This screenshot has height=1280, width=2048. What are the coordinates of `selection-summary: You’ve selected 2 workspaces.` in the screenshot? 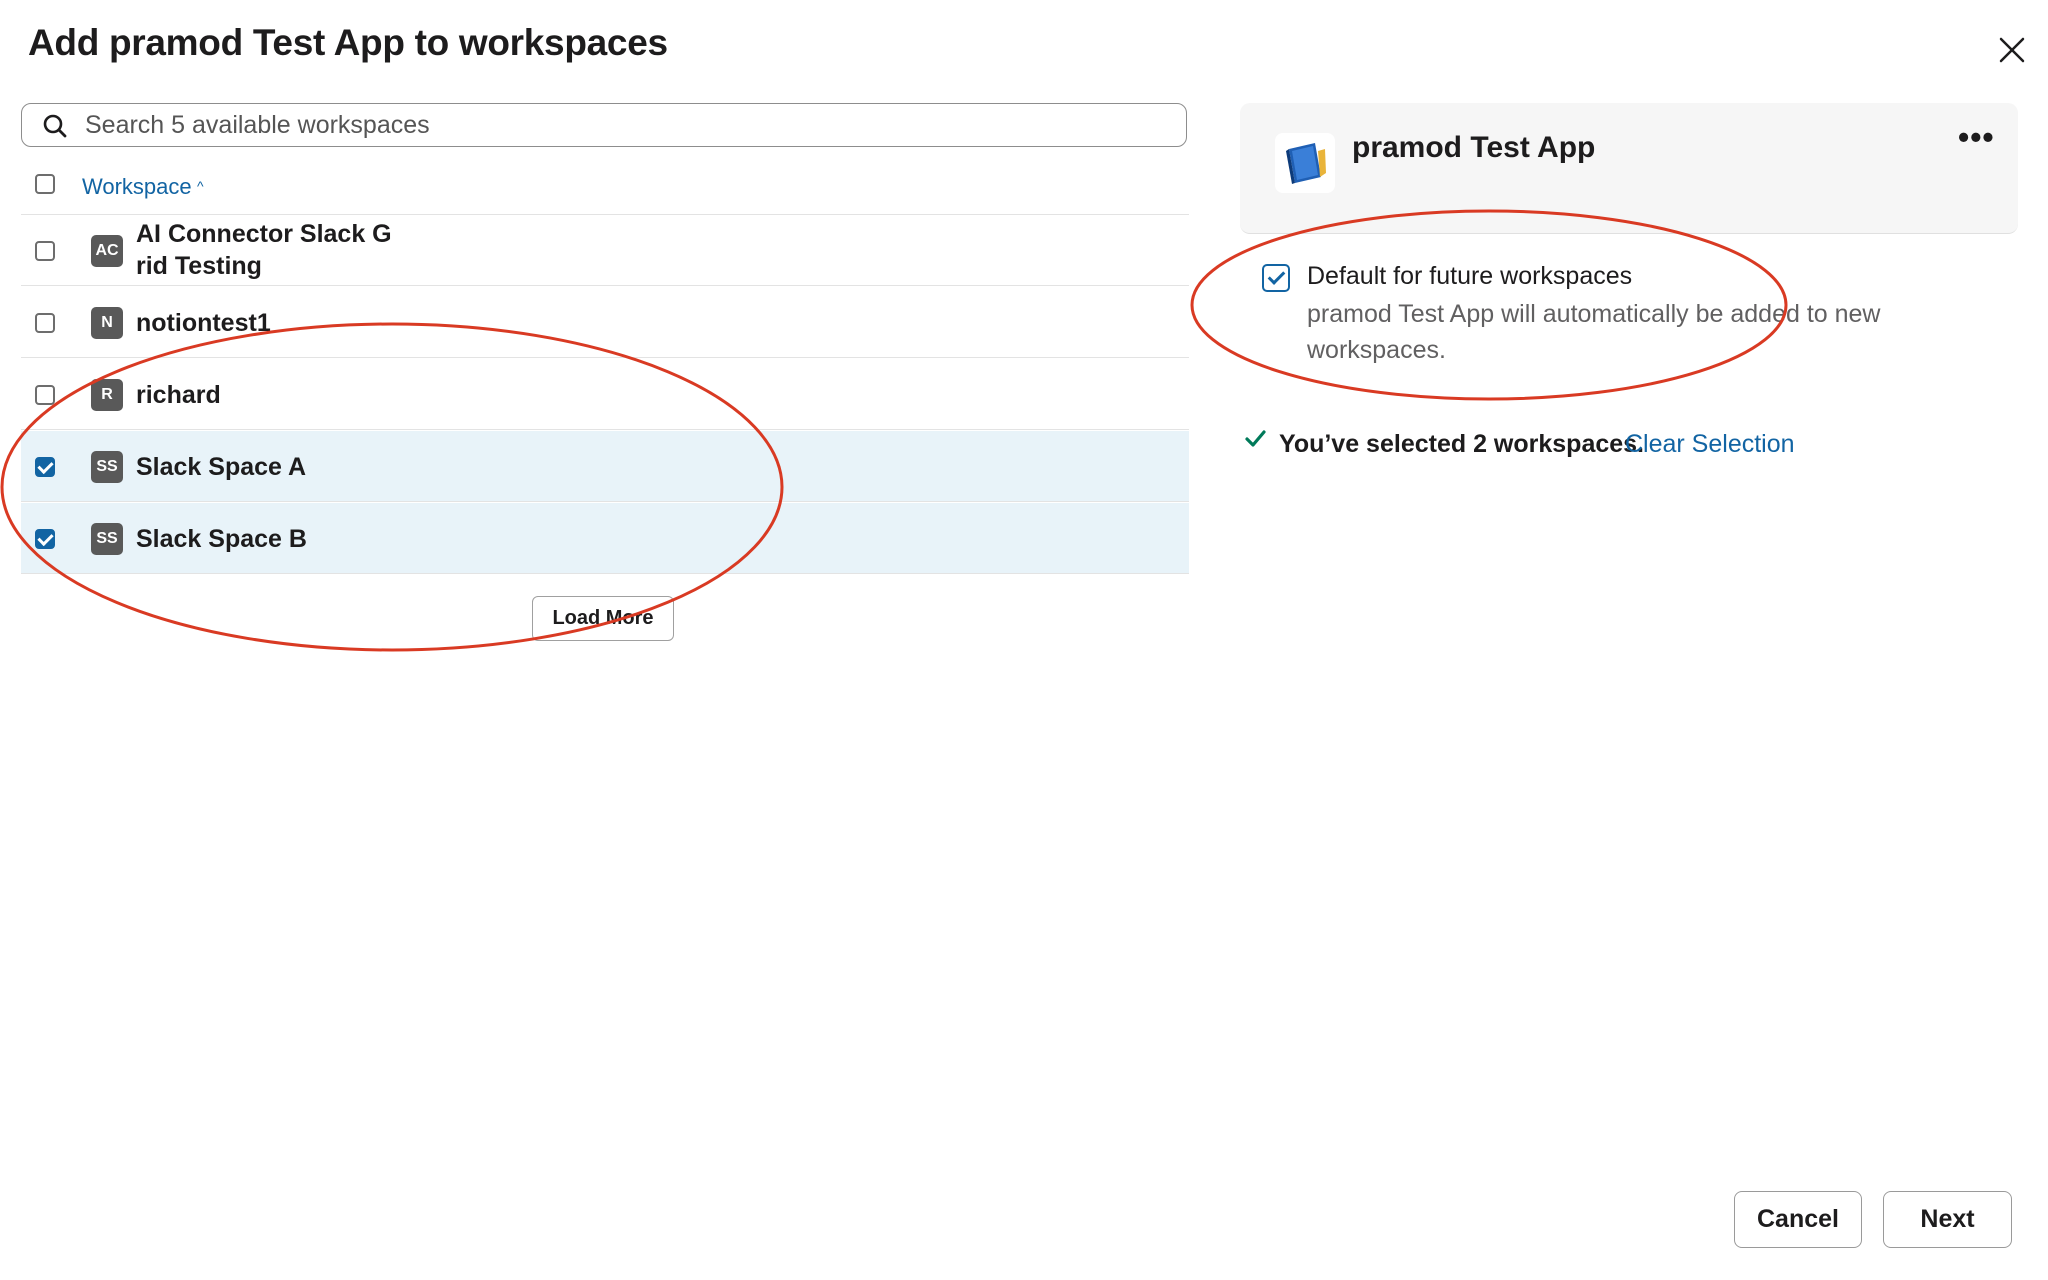 It's located at (1462, 444).